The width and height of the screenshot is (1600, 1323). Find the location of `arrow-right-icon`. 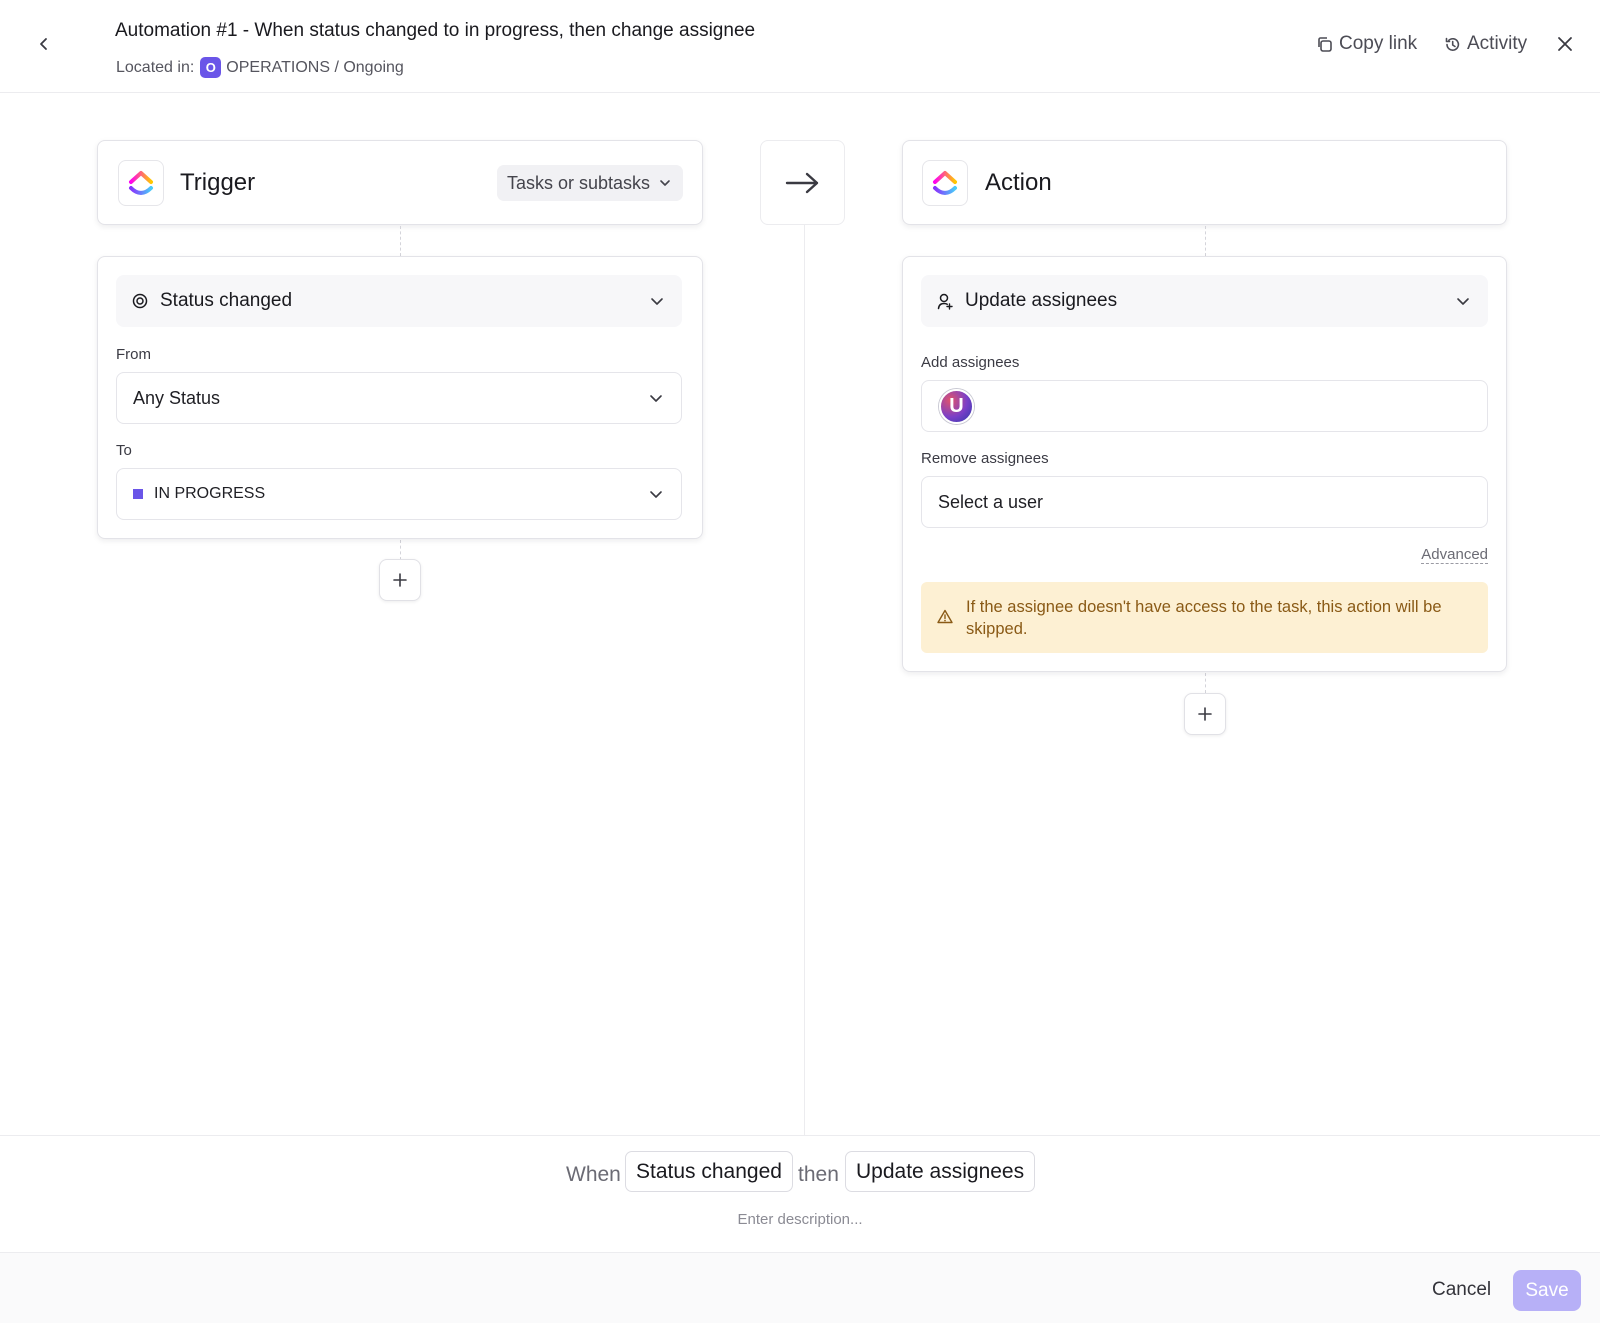

arrow-right-icon is located at coordinates (802, 183).